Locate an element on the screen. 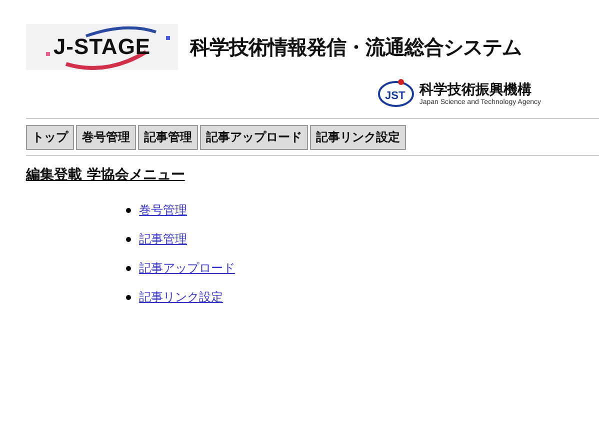 This screenshot has width=599, height=436. nav-button: 記事管理 is located at coordinates (168, 137).